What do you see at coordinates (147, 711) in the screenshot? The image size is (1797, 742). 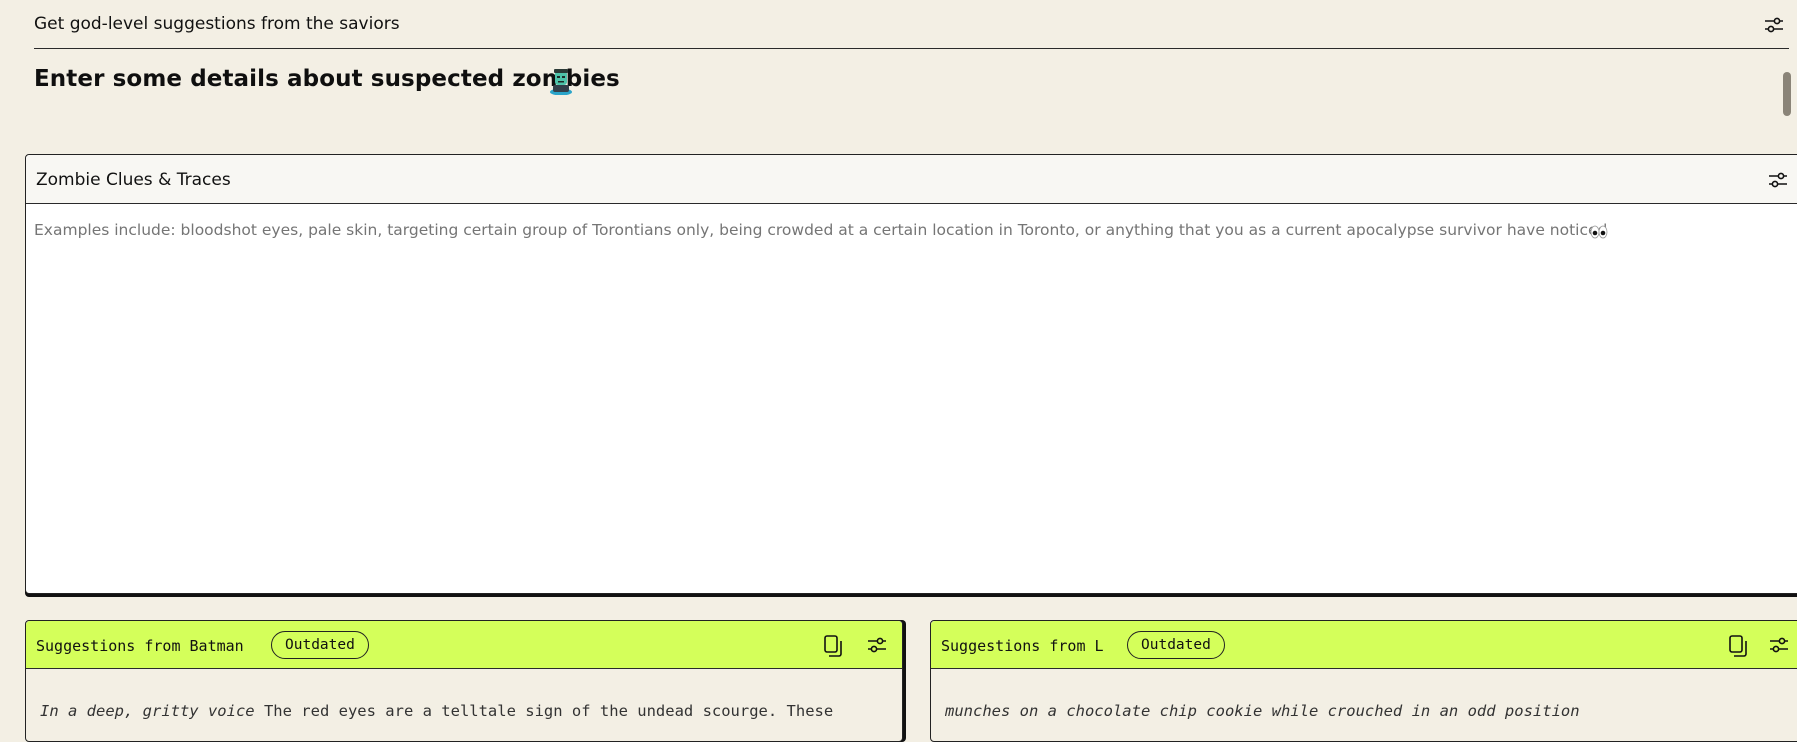 I see `batman-suggestion-italic: In a deep, gritty voice` at bounding box center [147, 711].